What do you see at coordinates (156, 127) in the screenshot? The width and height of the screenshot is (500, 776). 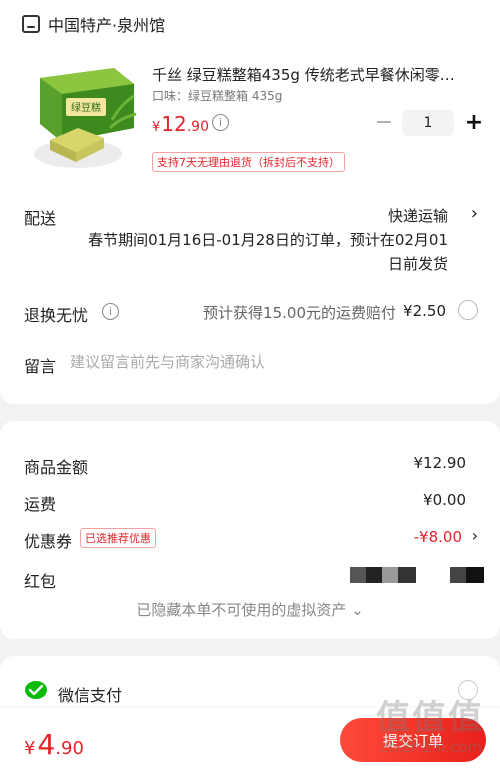 I see `price-currency: ¥` at bounding box center [156, 127].